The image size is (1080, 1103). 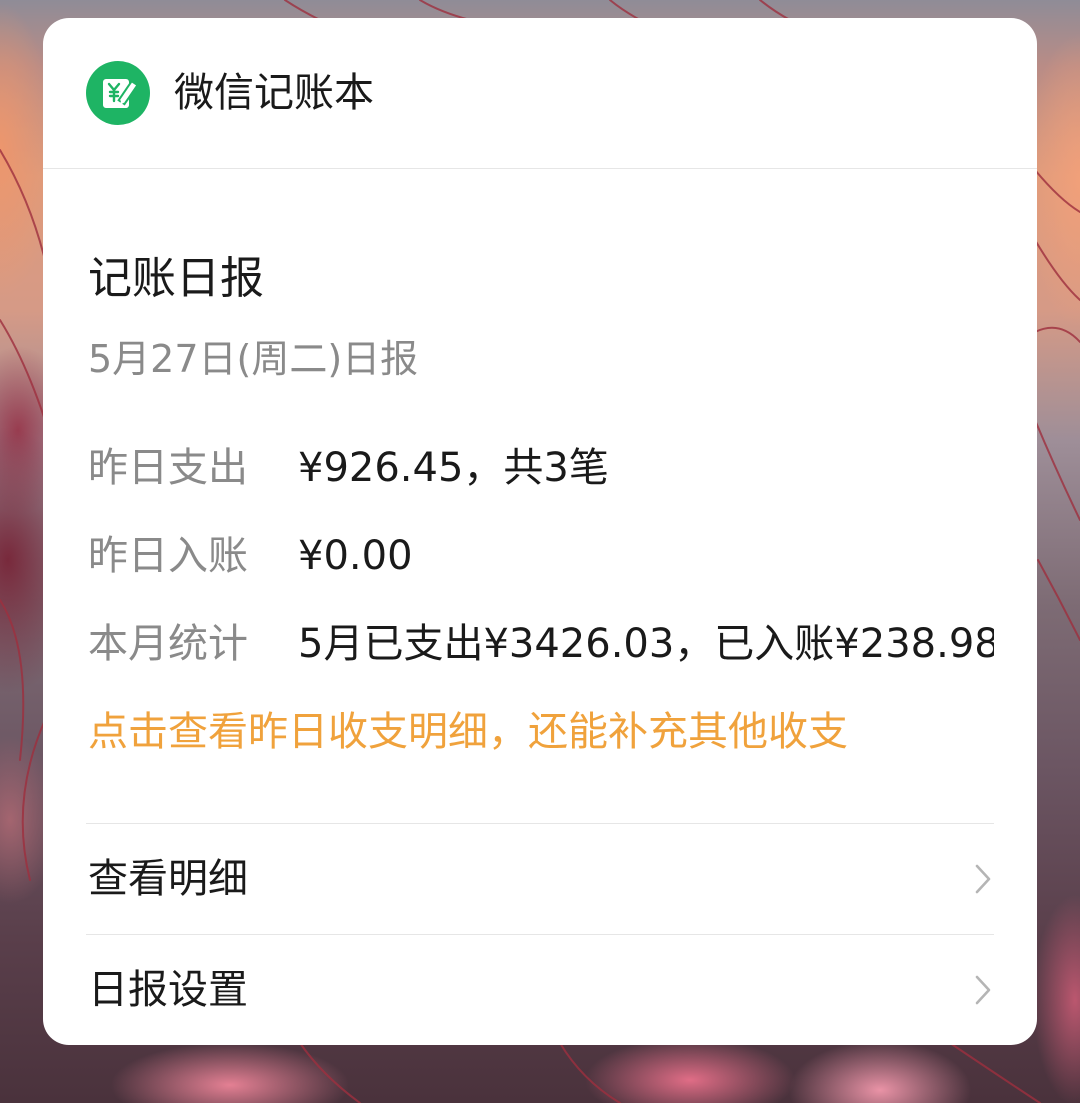 I want to click on stat-label: 昨日支出, so click(x=168, y=468).